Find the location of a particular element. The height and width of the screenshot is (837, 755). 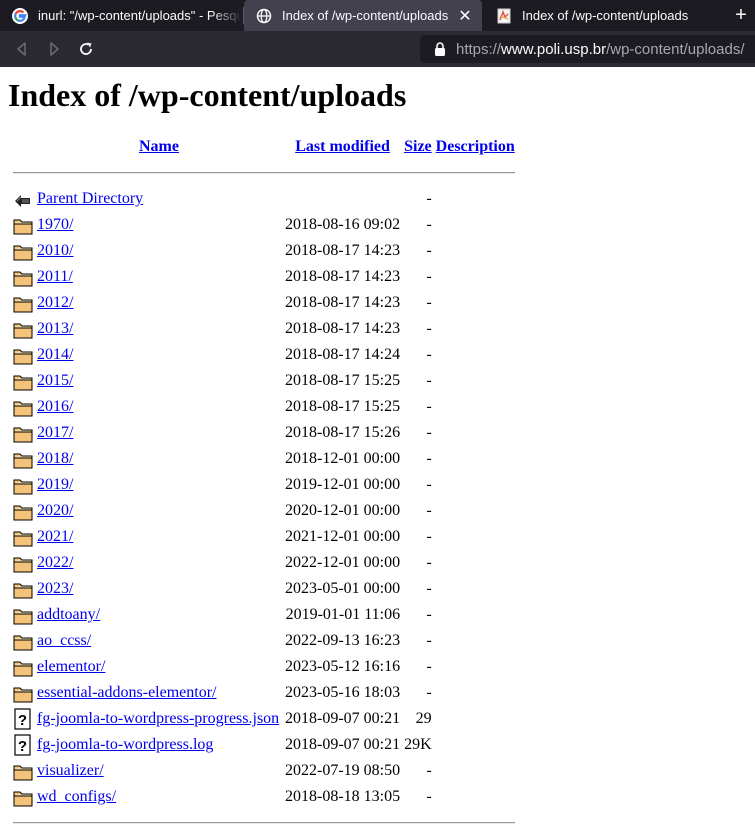

sort-by-size-link: Size is located at coordinates (418, 146).